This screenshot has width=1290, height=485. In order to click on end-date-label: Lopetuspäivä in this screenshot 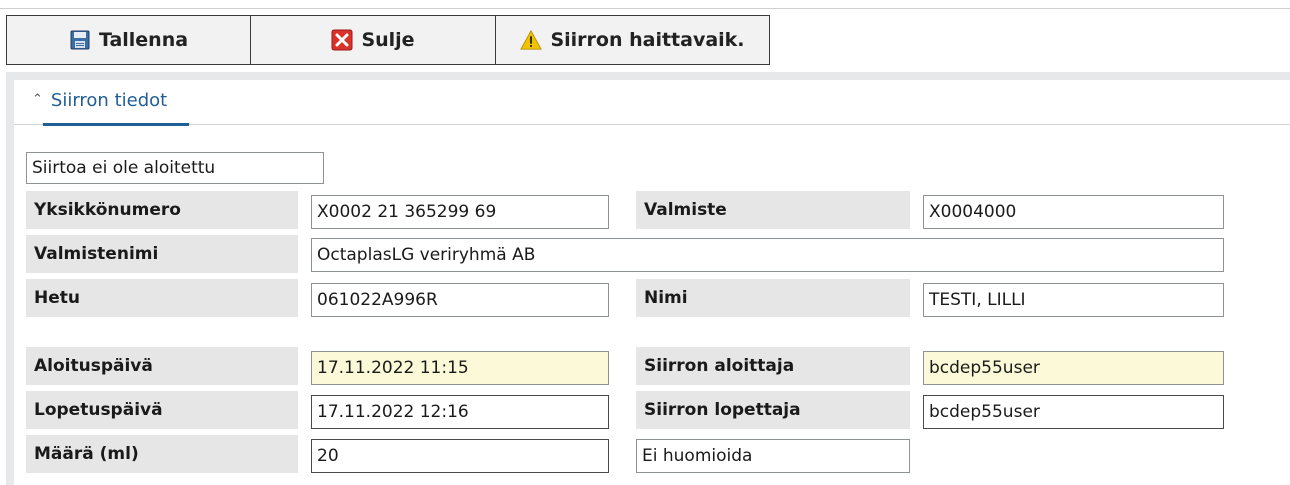, I will do `click(162, 410)`.